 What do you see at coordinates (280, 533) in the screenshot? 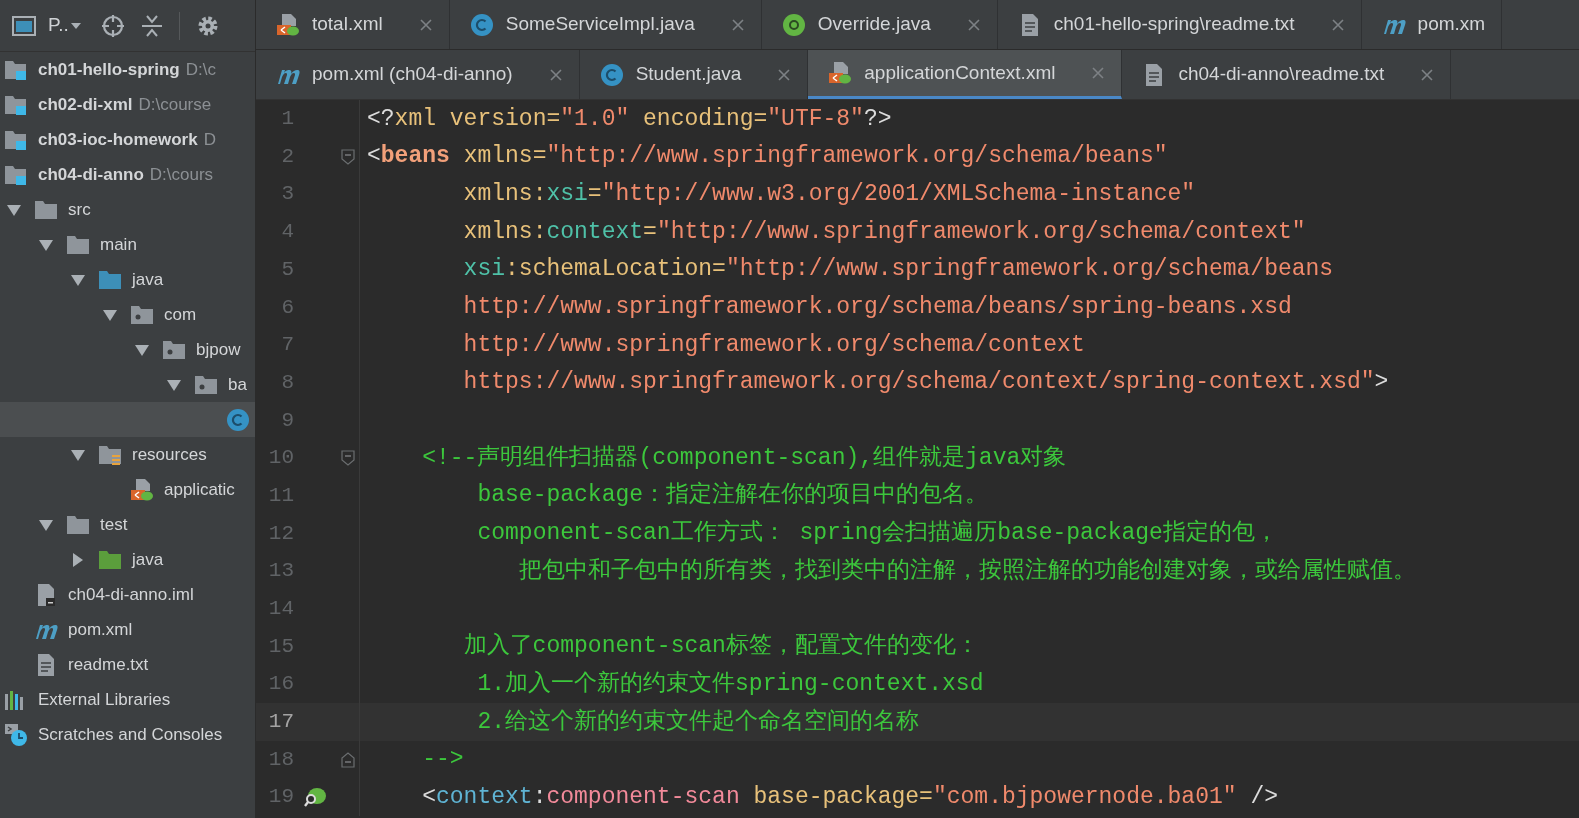
I see `line-number: 12` at bounding box center [280, 533].